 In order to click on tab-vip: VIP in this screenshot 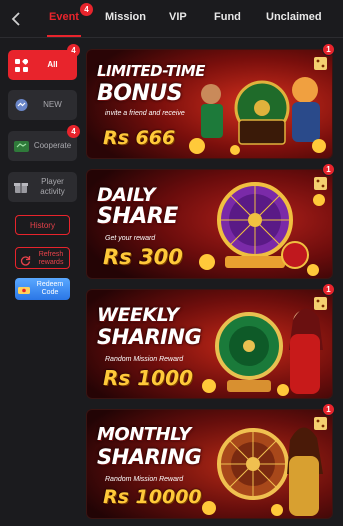, I will do `click(178, 17)`.